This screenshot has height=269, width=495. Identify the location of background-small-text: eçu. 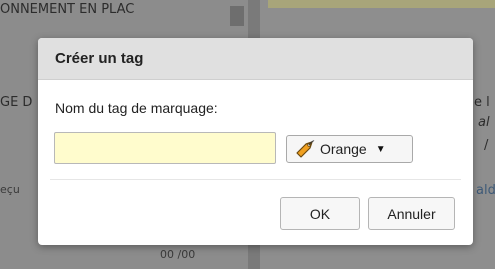
(10, 189).